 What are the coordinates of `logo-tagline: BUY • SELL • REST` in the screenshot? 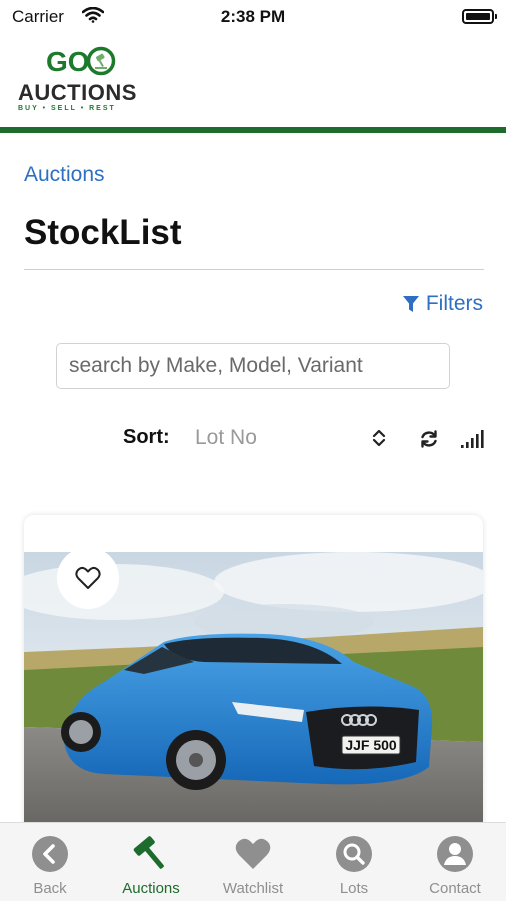 It's located at (67, 108).